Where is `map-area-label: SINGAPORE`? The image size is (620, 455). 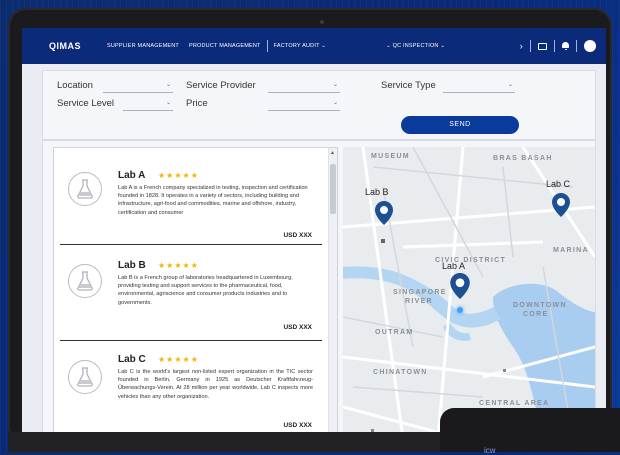 map-area-label: SINGAPORE is located at coordinates (420, 292).